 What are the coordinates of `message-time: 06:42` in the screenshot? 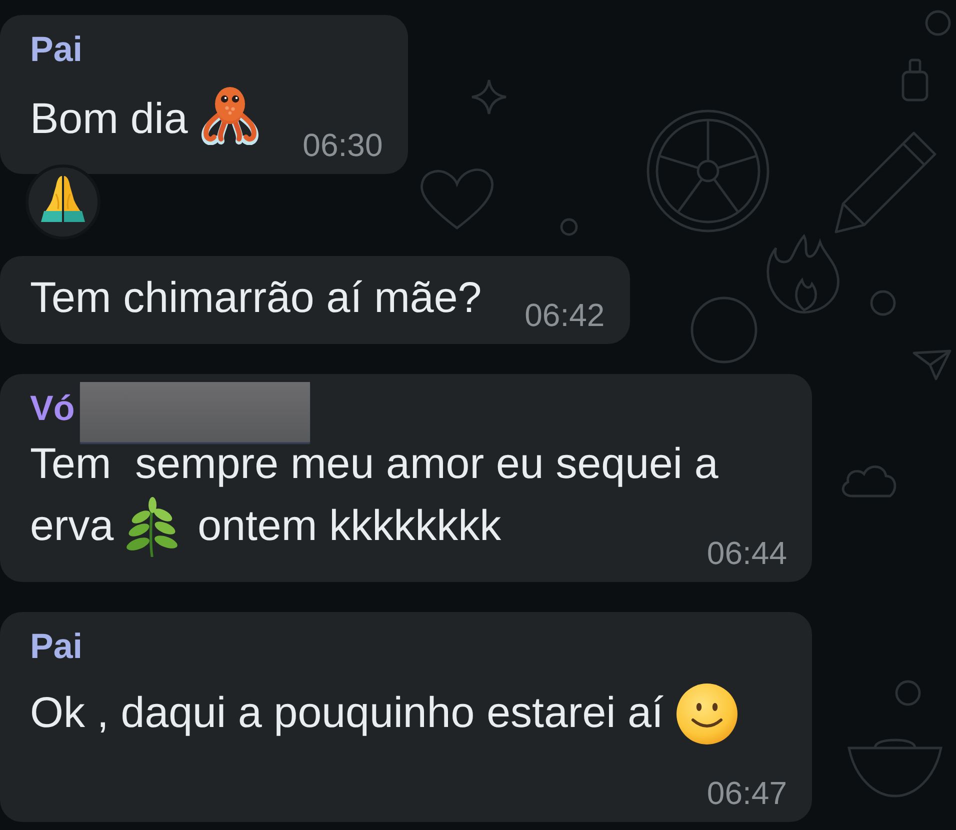 It's located at (564, 315).